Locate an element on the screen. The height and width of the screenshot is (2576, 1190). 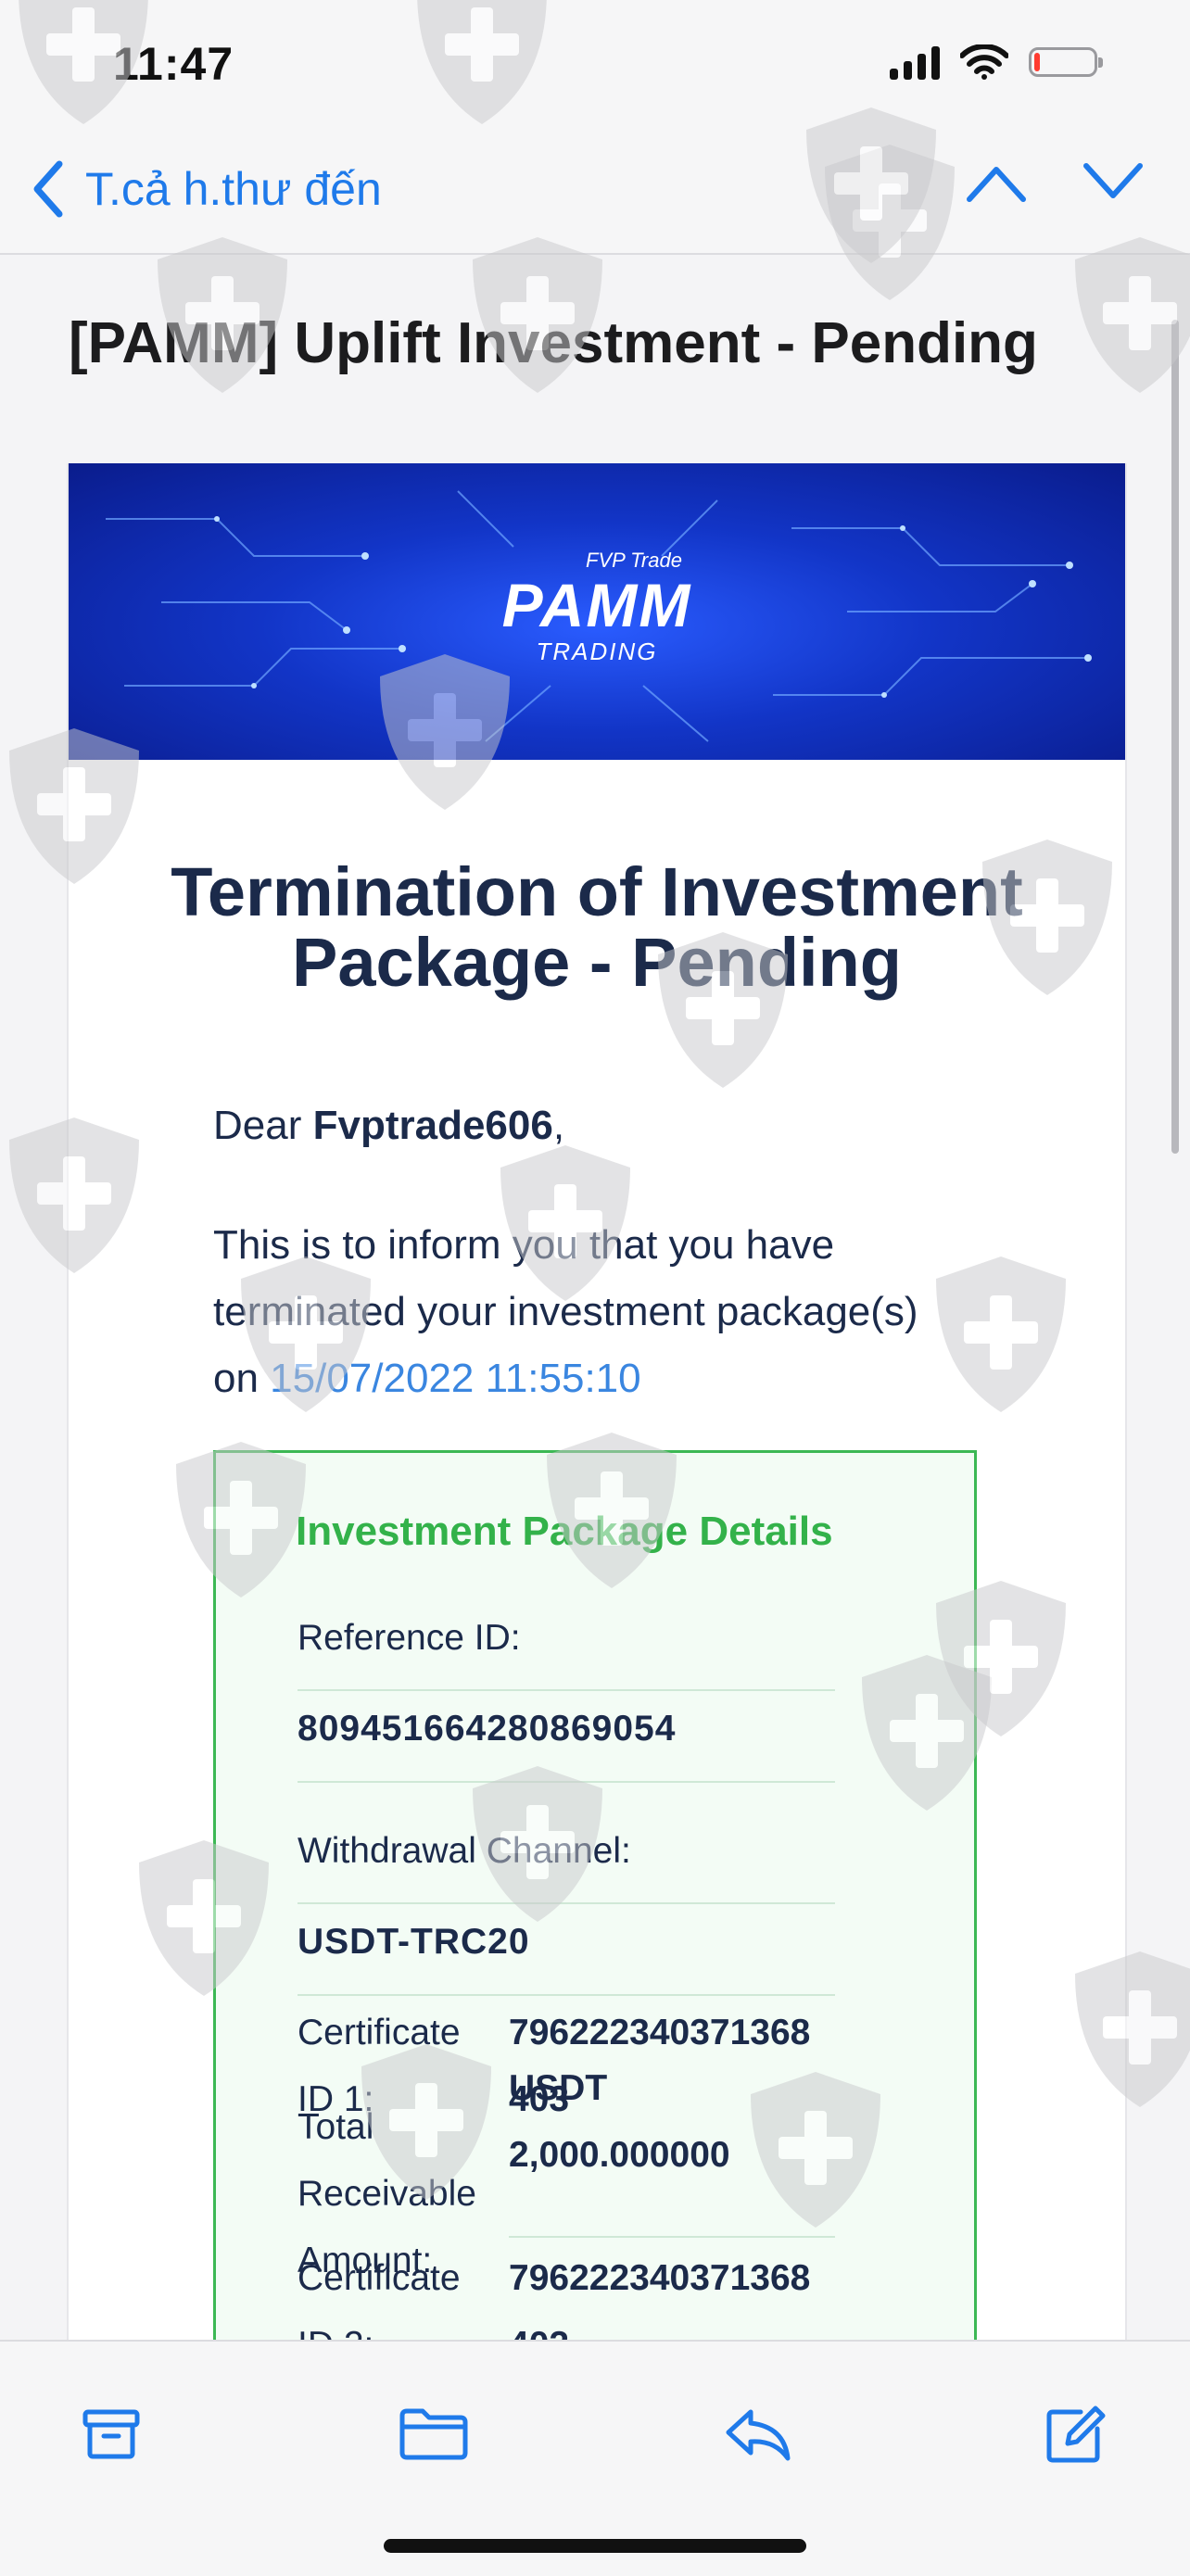
pamm-banner: FVP Trade PAMM TRADING is located at coordinates (597, 611).